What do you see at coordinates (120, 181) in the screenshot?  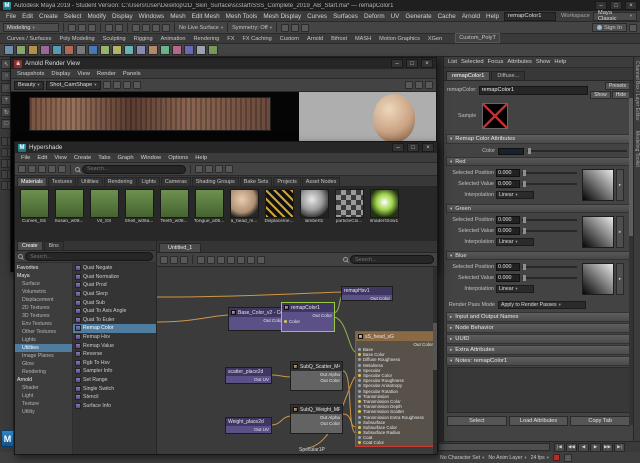 I see `browser-tab: Rendering` at bounding box center [120, 181].